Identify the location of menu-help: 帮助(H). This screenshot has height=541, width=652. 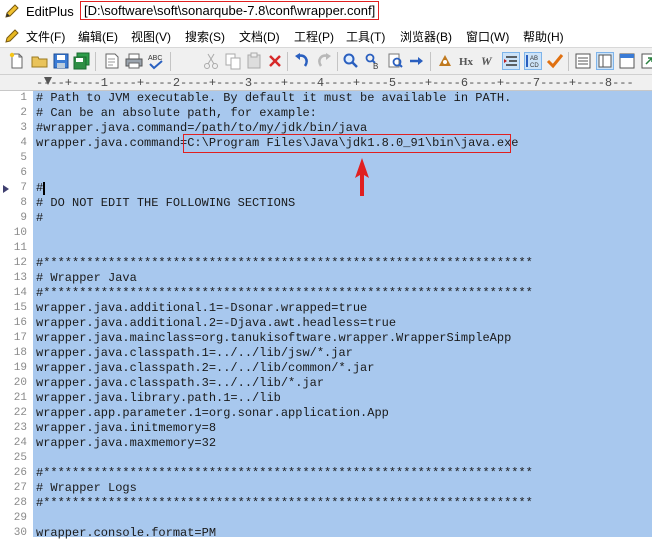
(543, 36).